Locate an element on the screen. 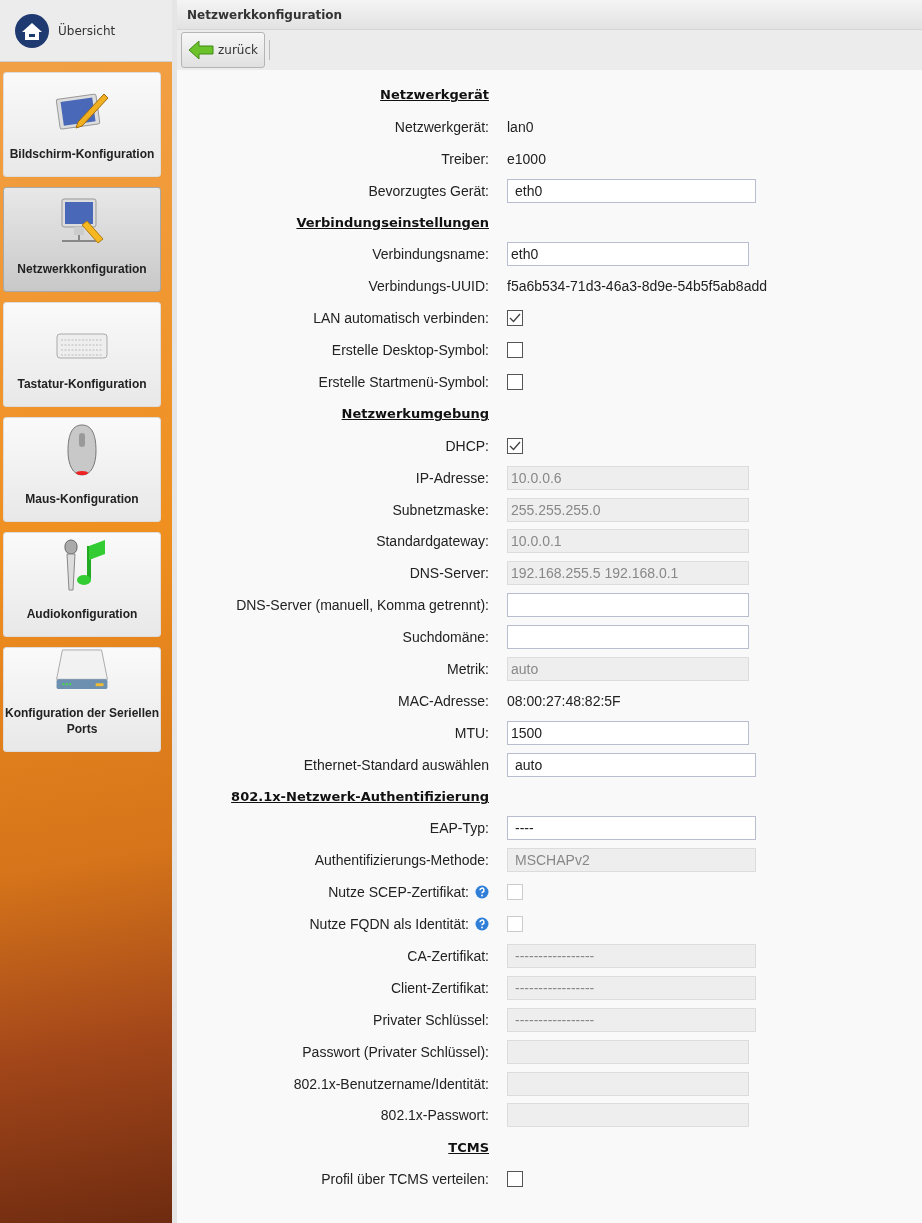 The image size is (922, 1223). field-label: Treiber: is located at coordinates (465, 158).